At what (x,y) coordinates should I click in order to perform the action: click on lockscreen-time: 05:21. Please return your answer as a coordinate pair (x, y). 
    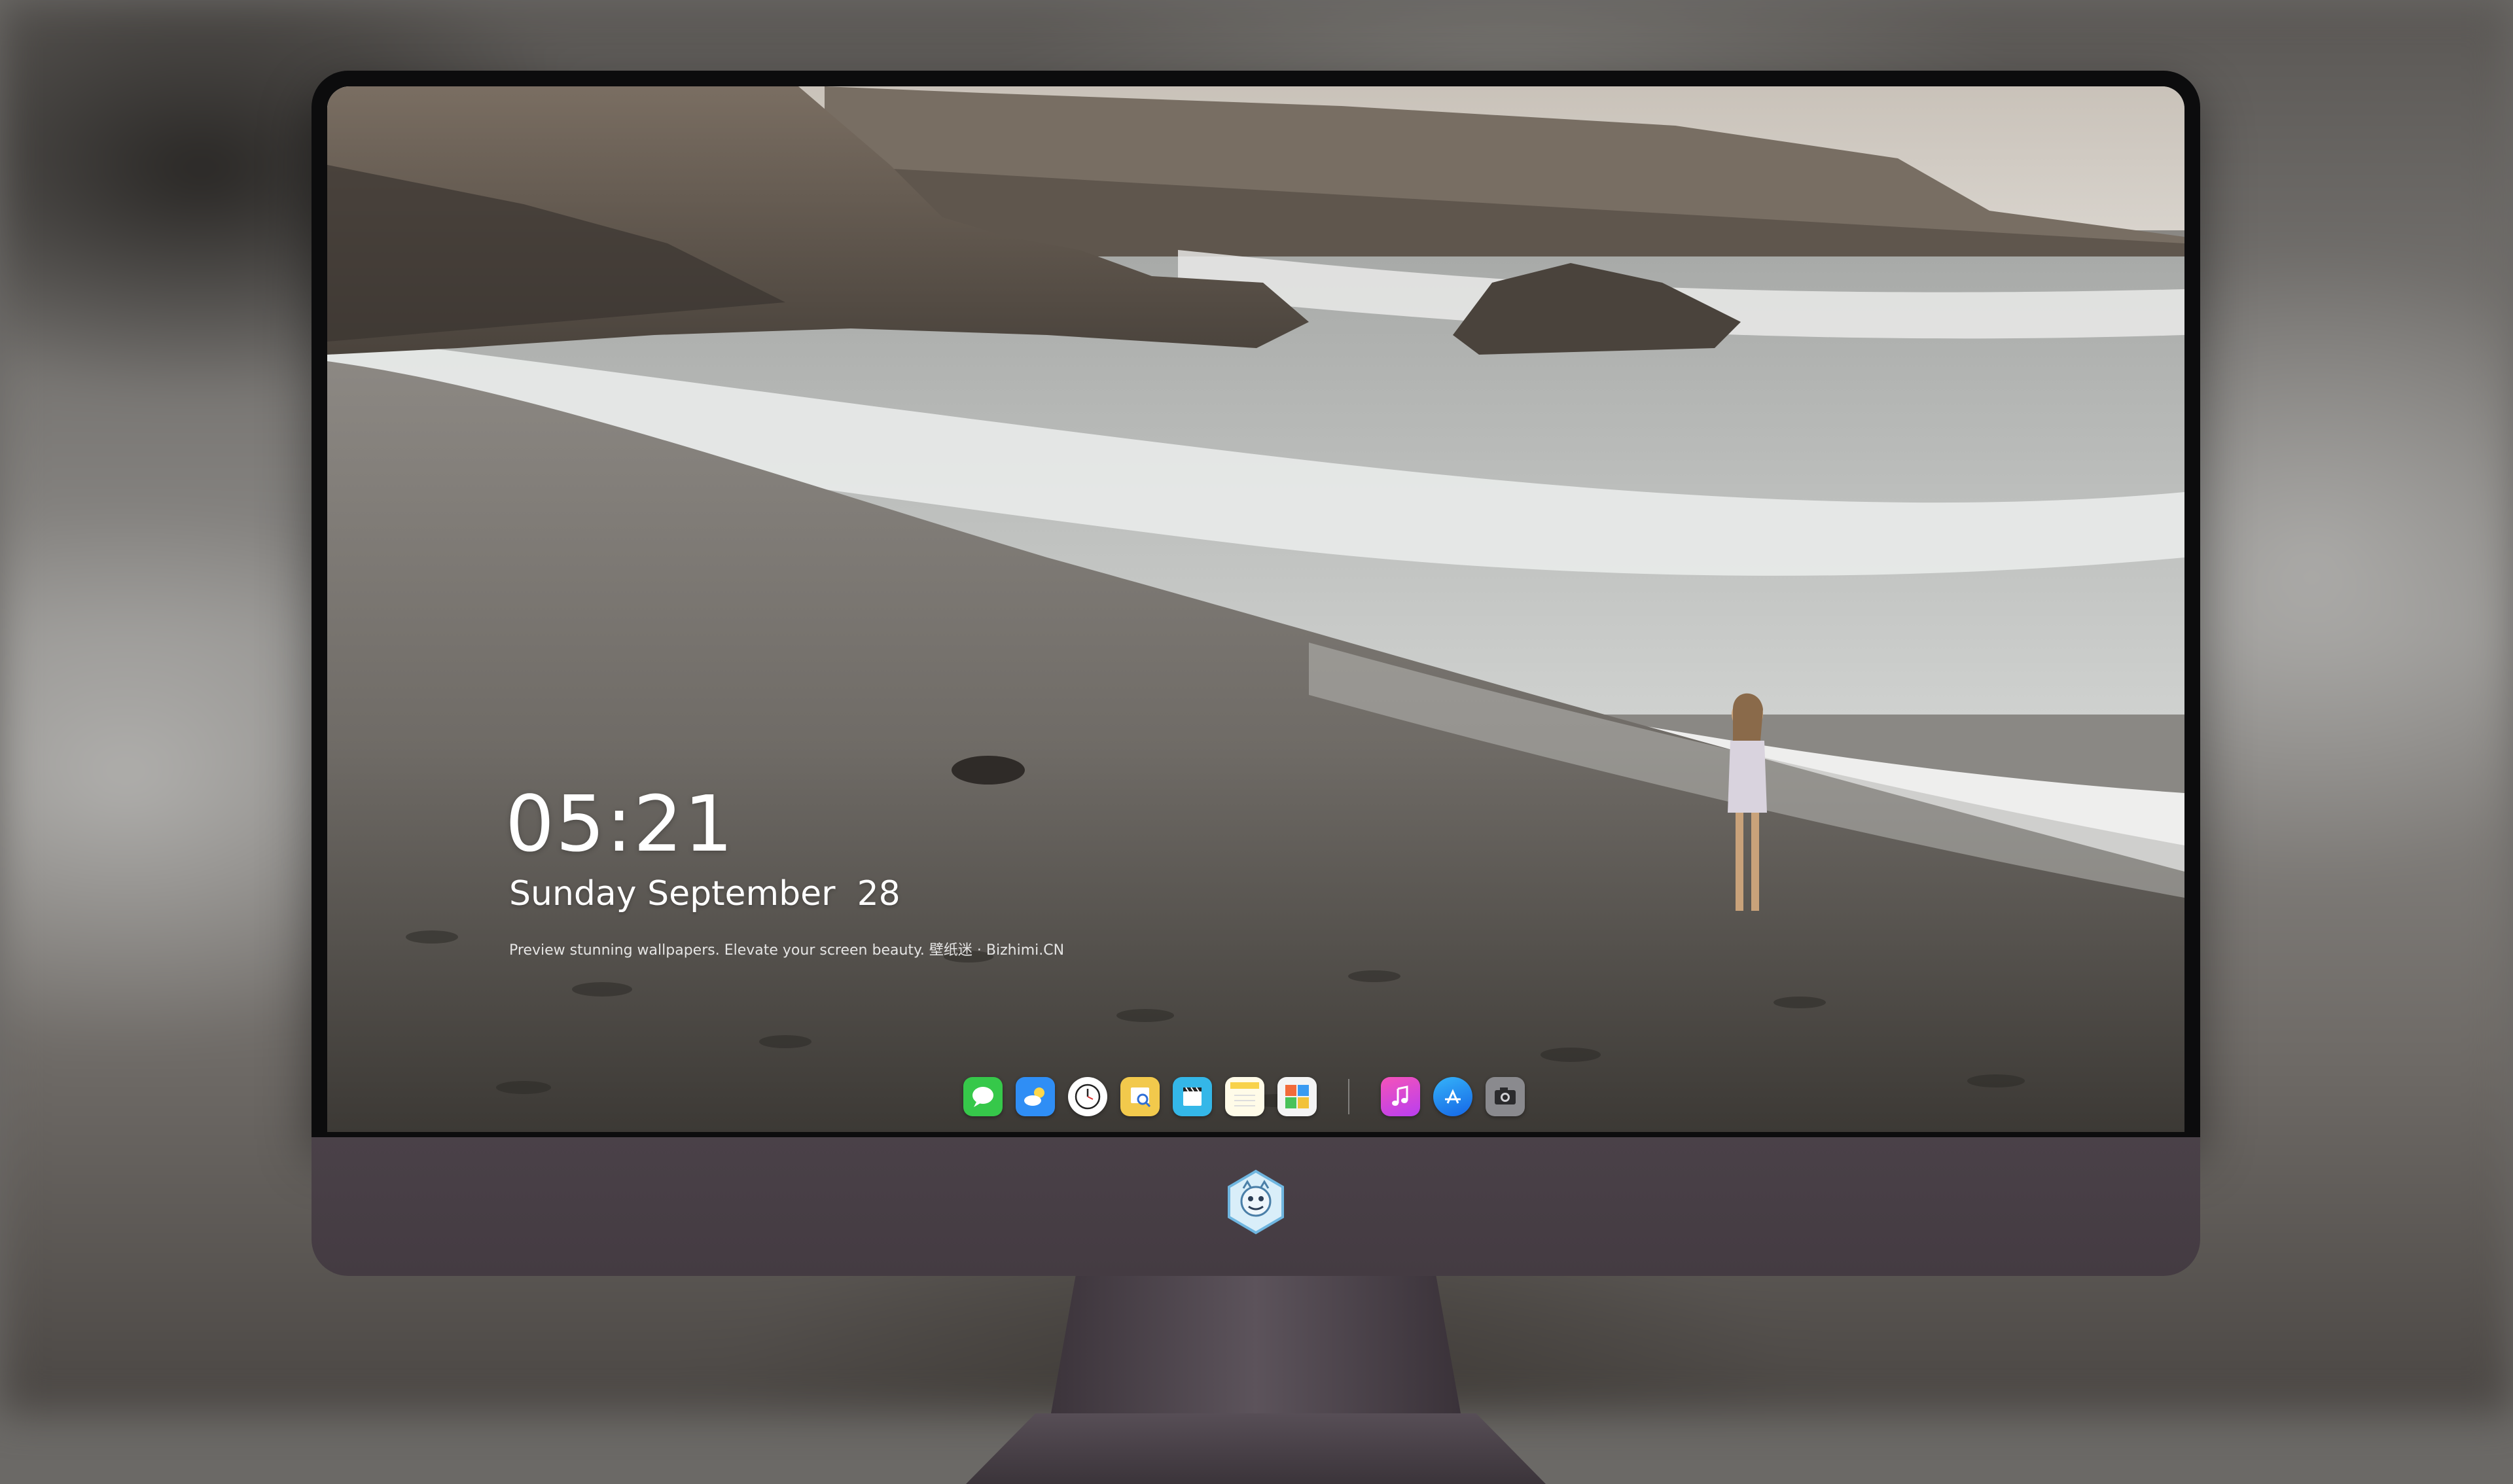
    Looking at the image, I should click on (620, 824).